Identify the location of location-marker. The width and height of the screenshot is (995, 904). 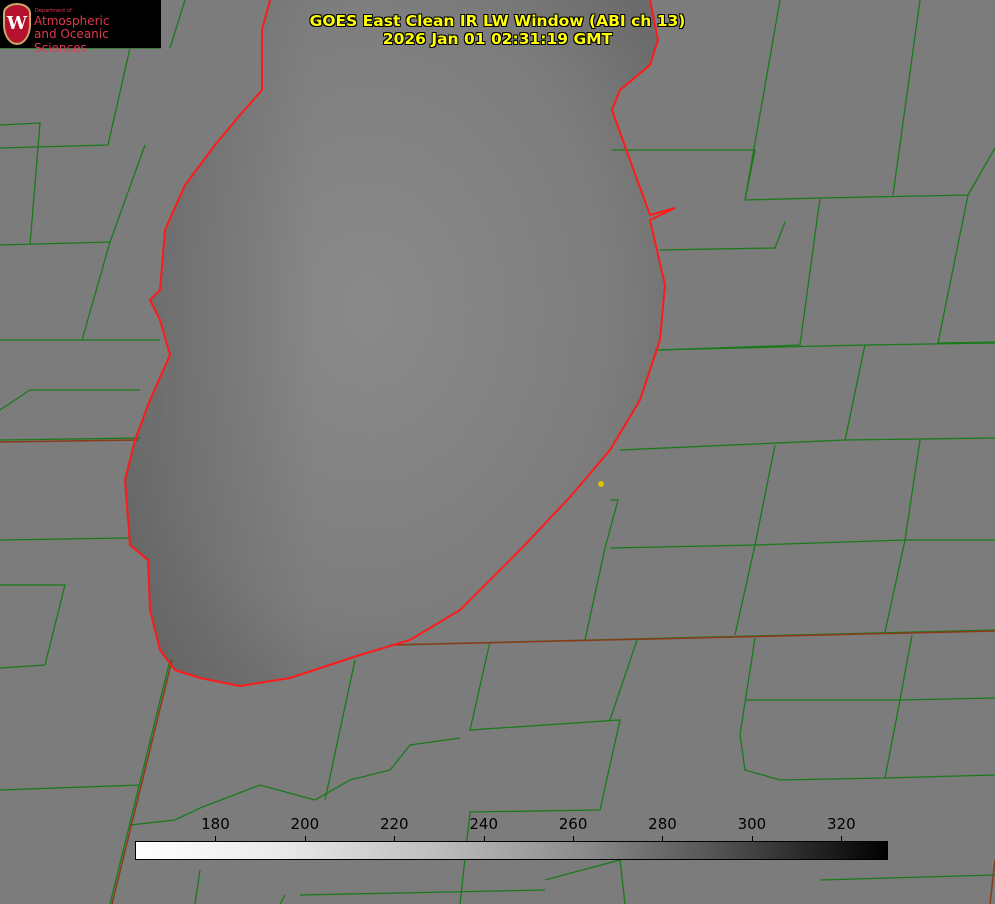
(601, 484).